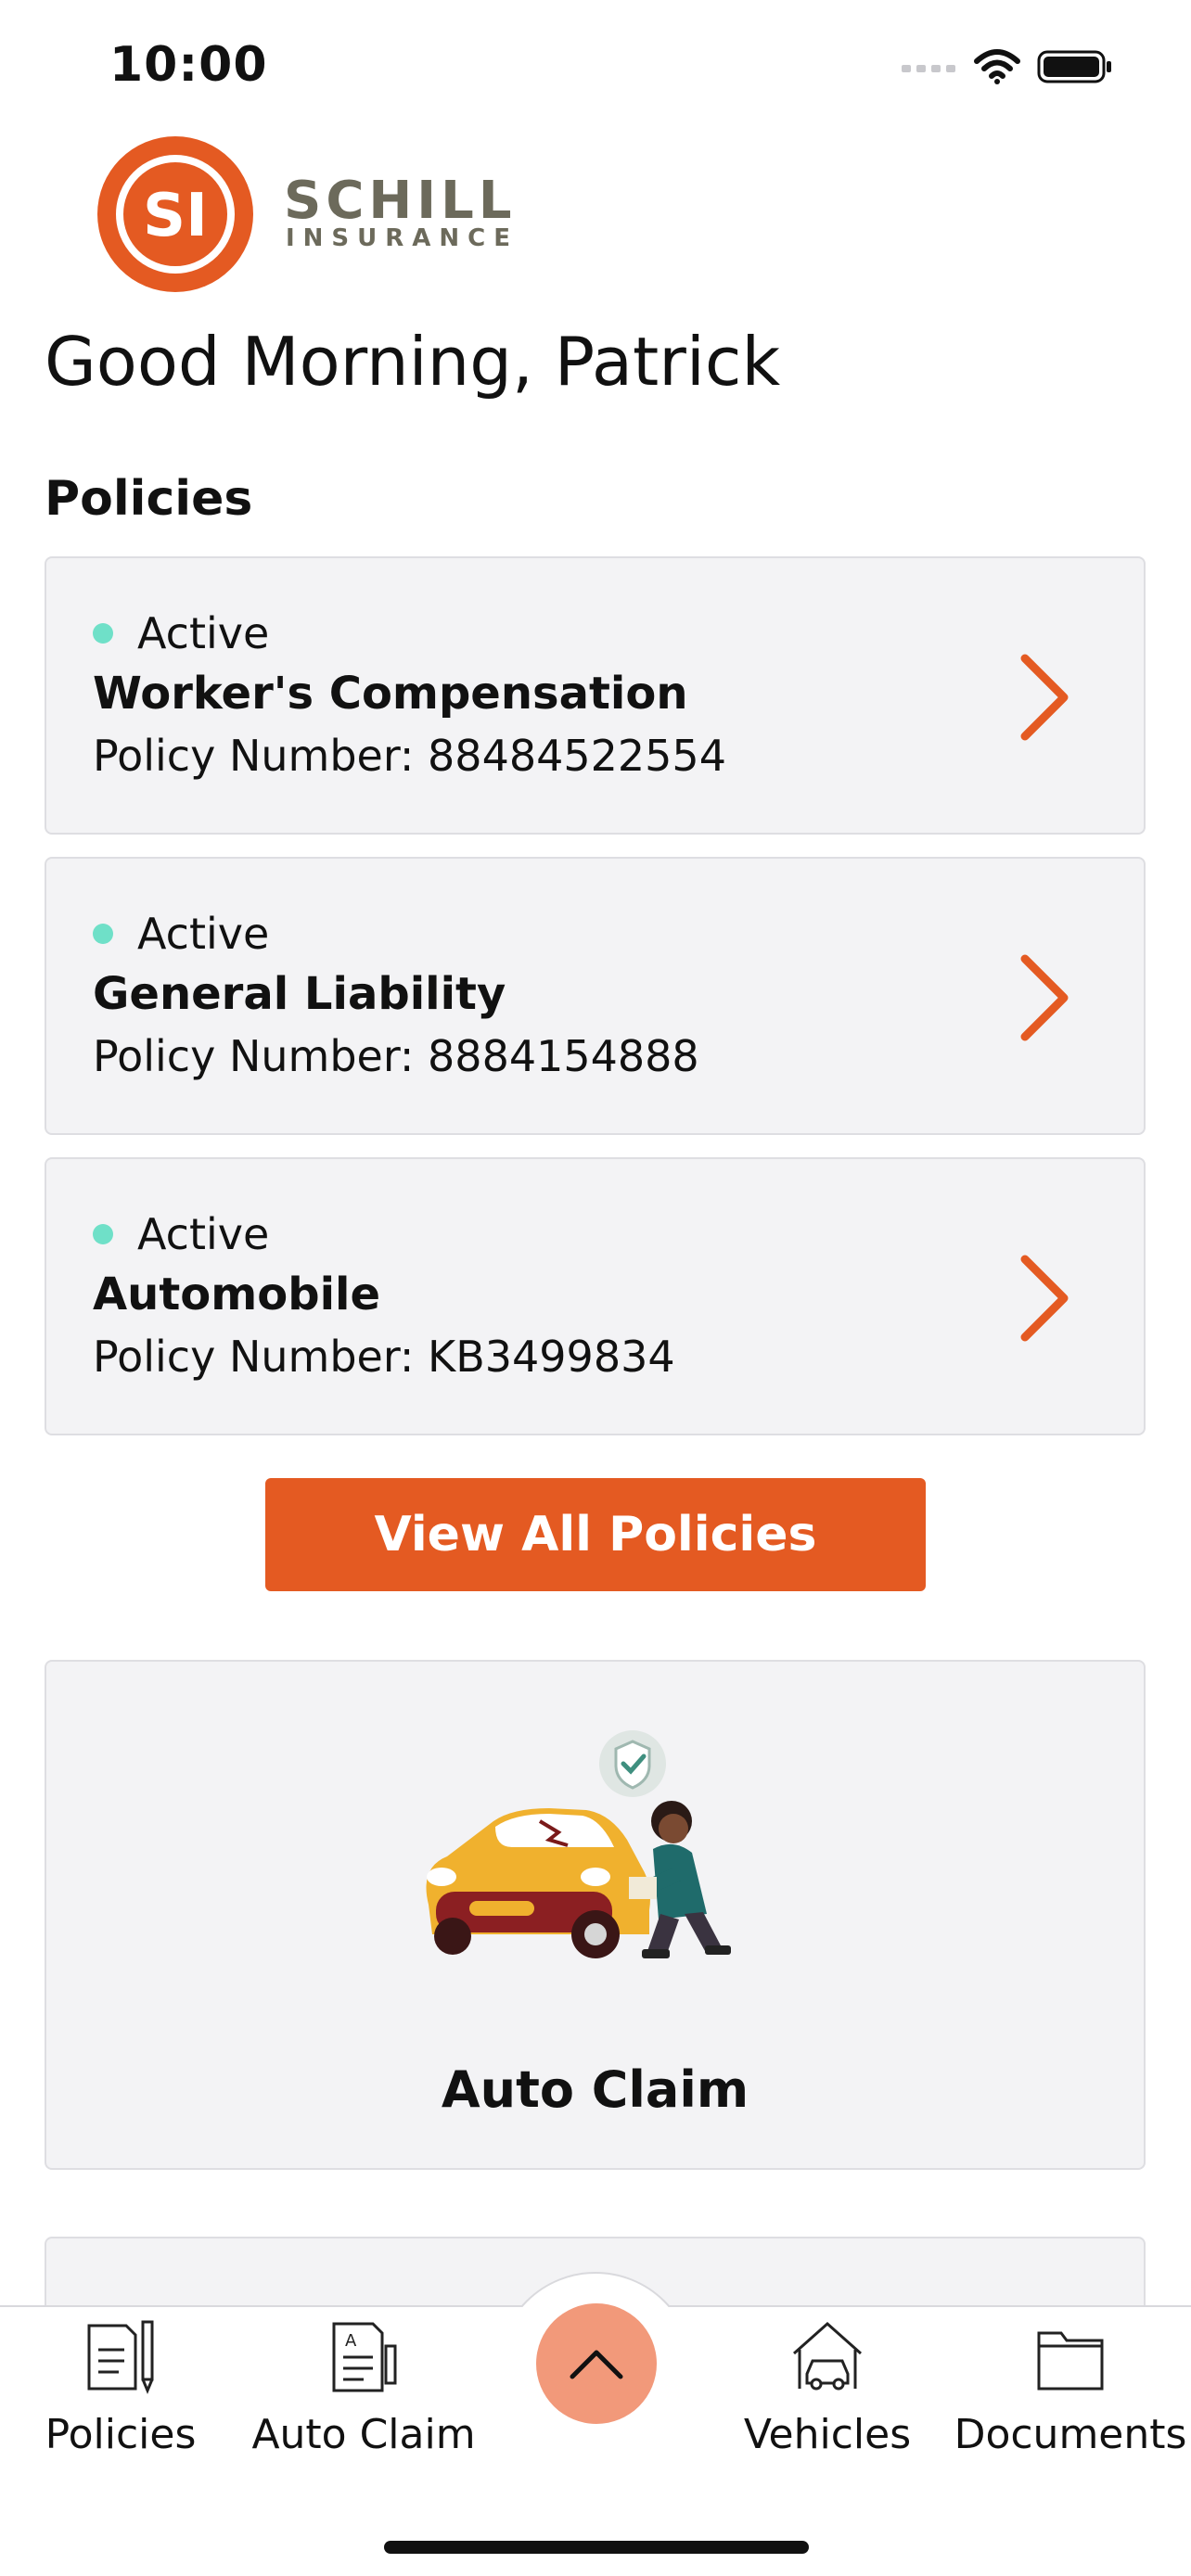 The width and height of the screenshot is (1191, 2576). I want to click on policy-number: Policy Number: KB3499834, so click(384, 1357).